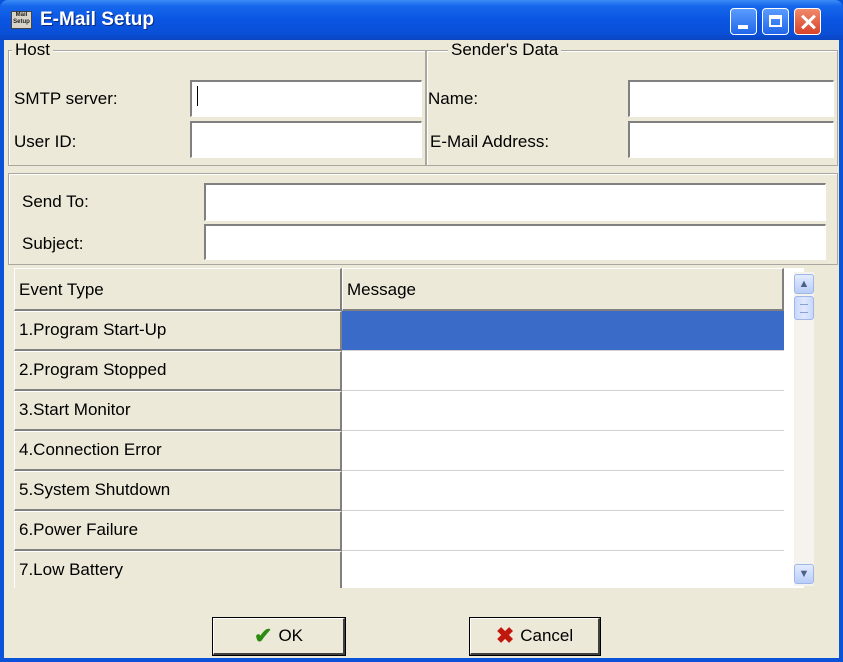 Image resolution: width=843 pixels, height=662 pixels. I want to click on text-caret, so click(197, 96).